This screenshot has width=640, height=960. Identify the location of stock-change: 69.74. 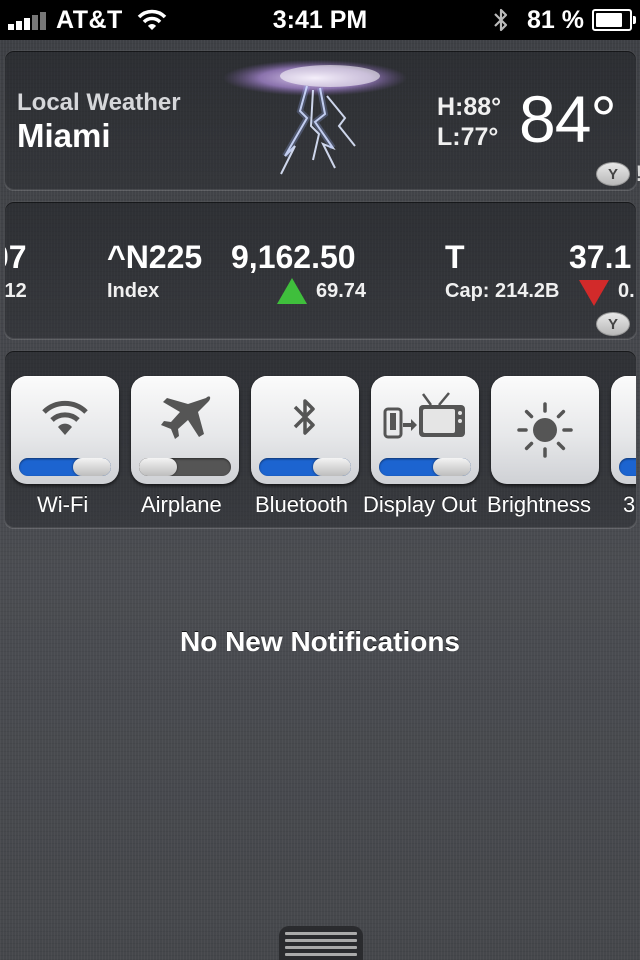
(341, 291).